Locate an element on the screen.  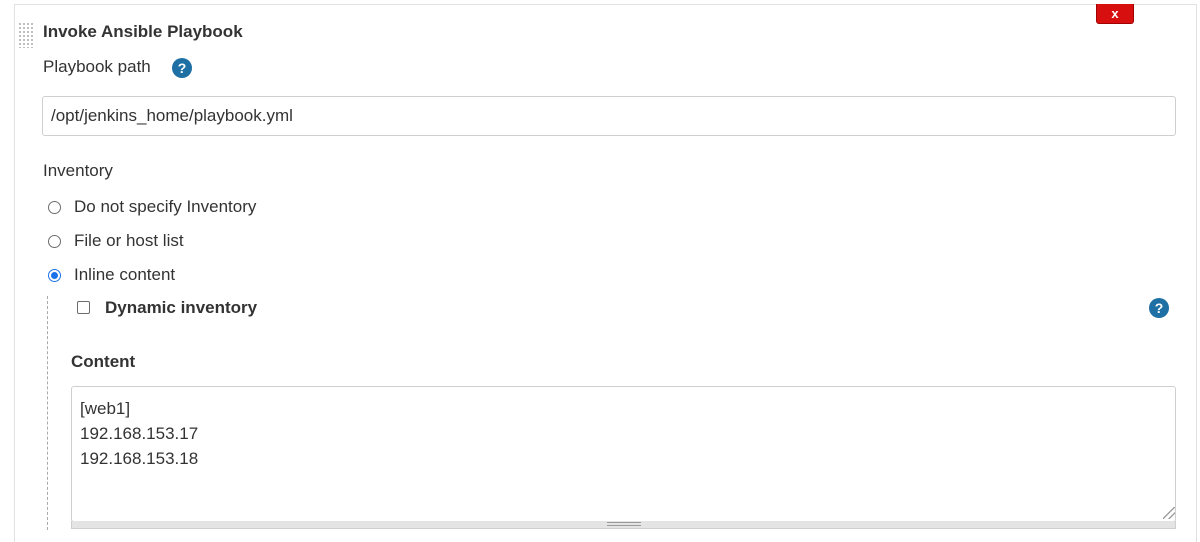
dynamic-inventory-checkbox is located at coordinates (83, 307).